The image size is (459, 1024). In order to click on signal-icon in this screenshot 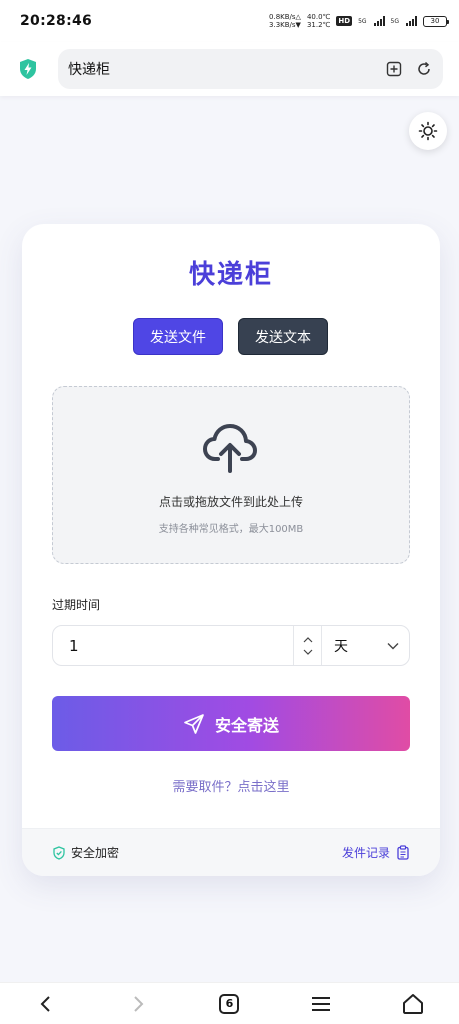, I will do `click(379, 21)`.